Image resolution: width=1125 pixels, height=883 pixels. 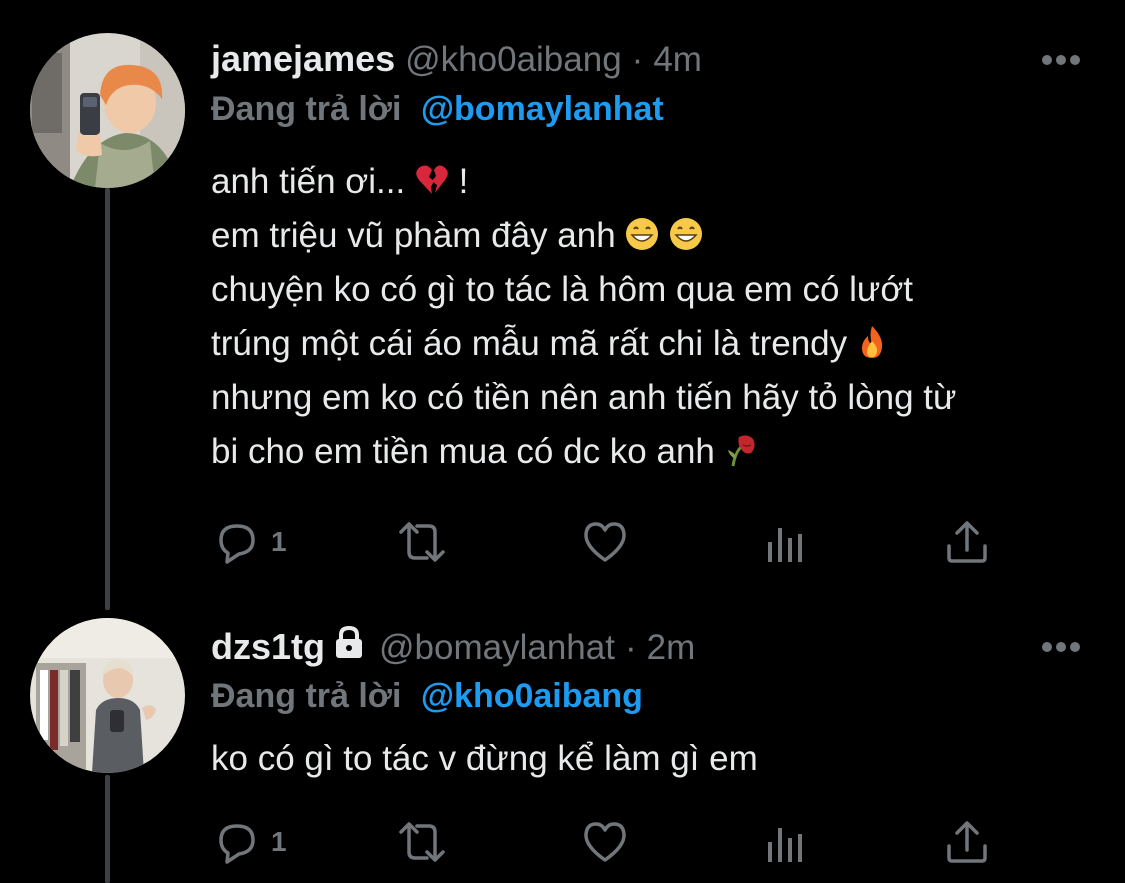 What do you see at coordinates (268, 647) in the screenshot?
I see `display-name: dzs1tg` at bounding box center [268, 647].